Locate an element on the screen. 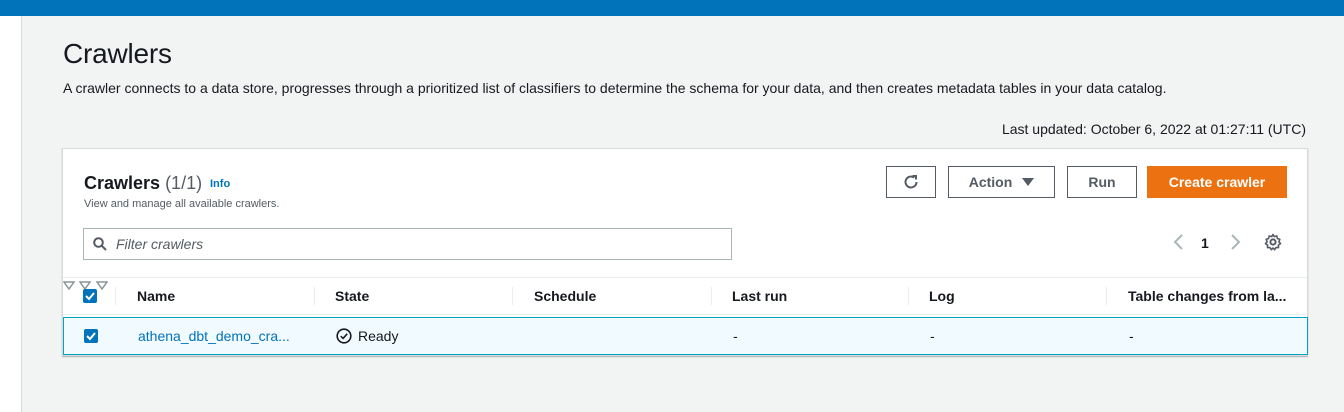 This screenshot has height=412, width=1344. caret-down-icon is located at coordinates (1028, 182).